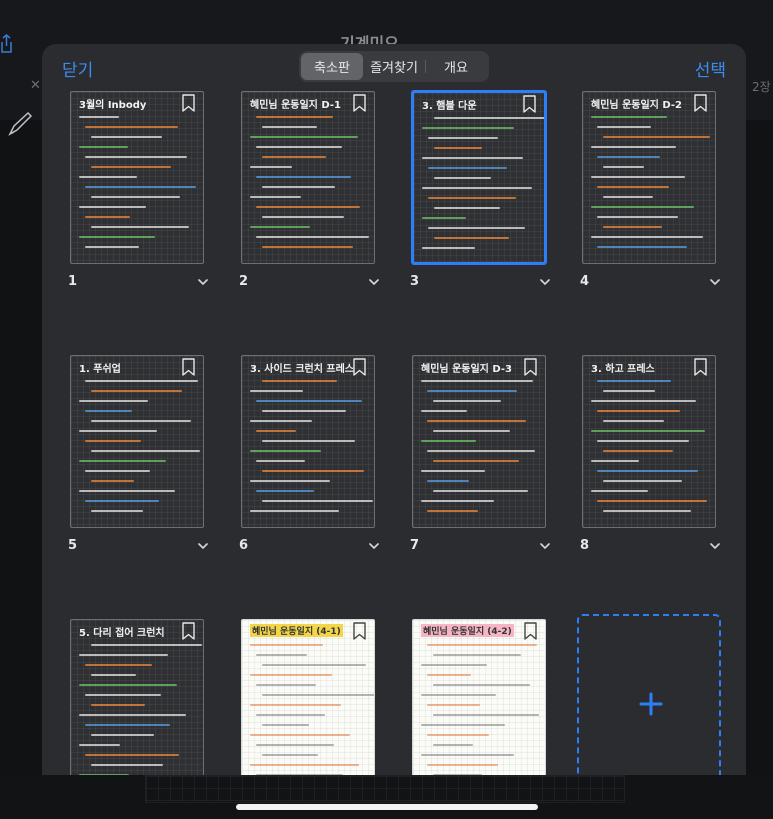  I want to click on close-icon: ✕, so click(35, 85).